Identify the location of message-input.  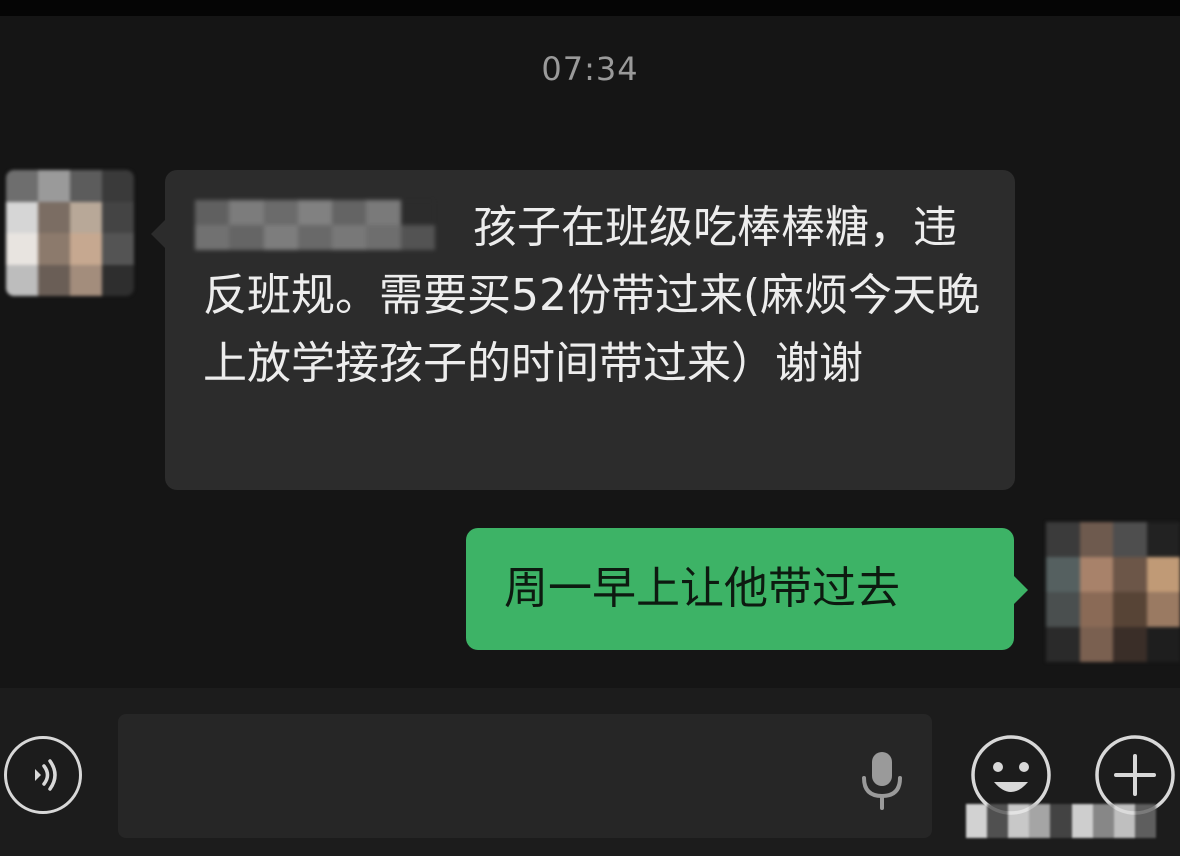
(525, 776).